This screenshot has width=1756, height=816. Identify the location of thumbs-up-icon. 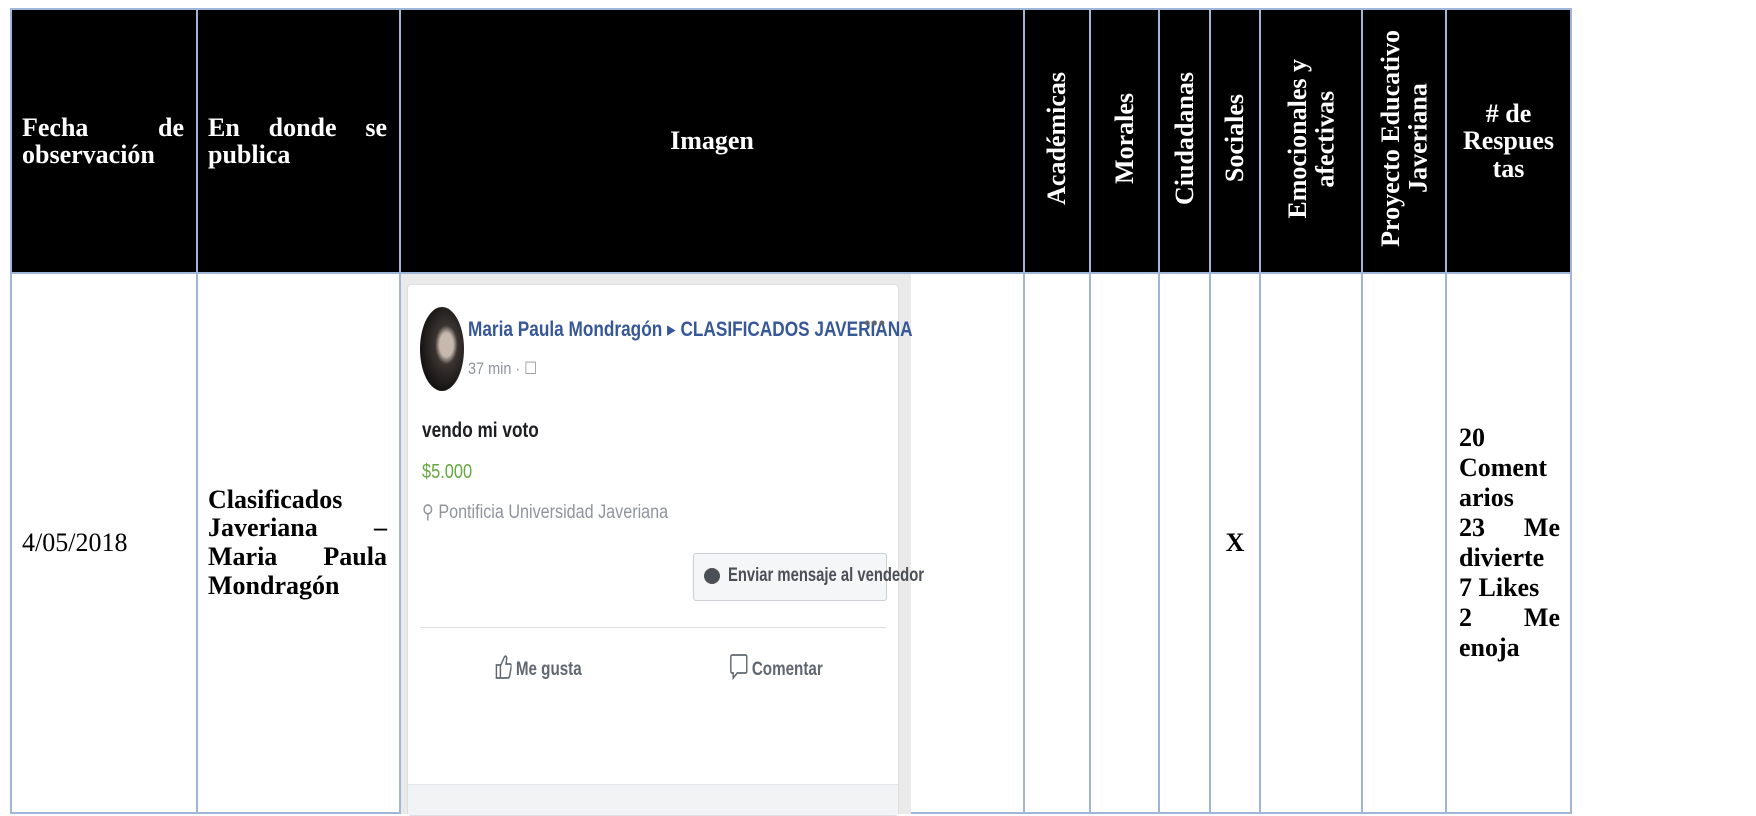
(503, 667).